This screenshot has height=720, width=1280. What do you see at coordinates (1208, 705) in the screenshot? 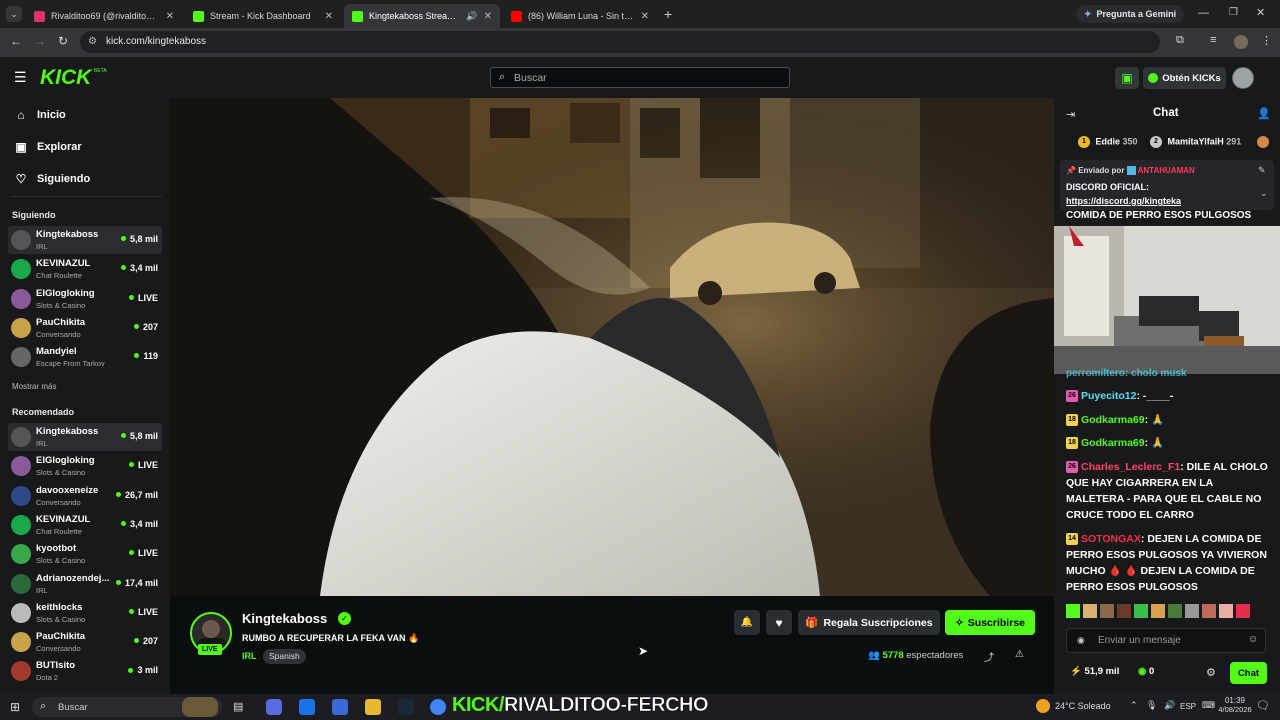
I see `network-icon: ⌨` at bounding box center [1208, 705].